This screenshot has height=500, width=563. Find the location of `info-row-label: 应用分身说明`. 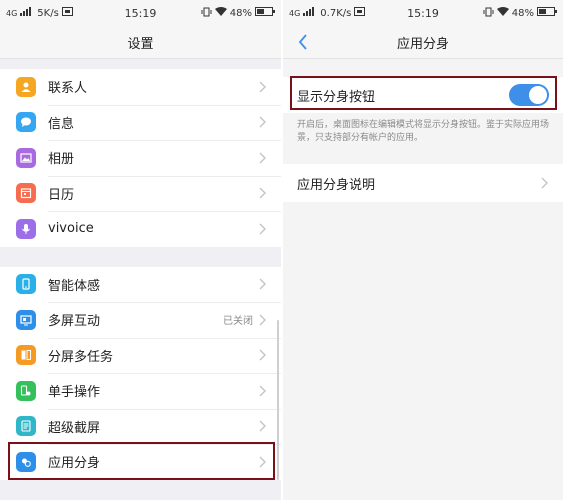

info-row-label: 应用分身说明 is located at coordinates (336, 185).